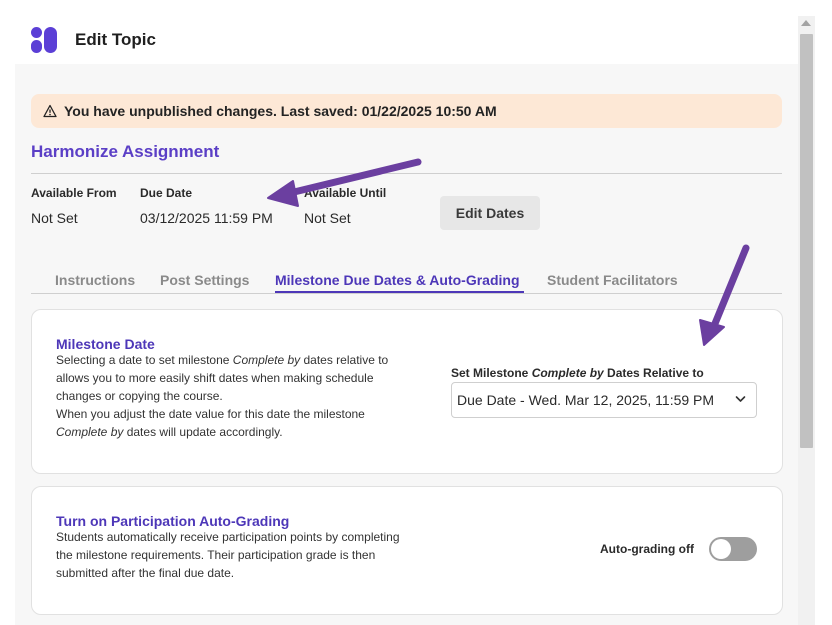 Image resolution: width=832 pixels, height=625 pixels. I want to click on active-tab-indicator, so click(399, 292).